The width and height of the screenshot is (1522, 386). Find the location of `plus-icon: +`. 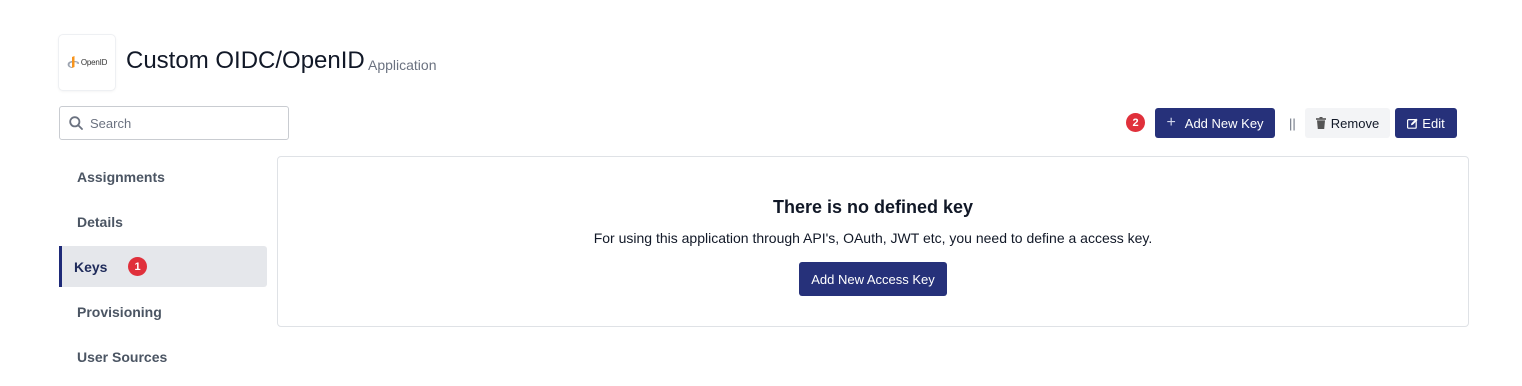

plus-icon: + is located at coordinates (1171, 122).